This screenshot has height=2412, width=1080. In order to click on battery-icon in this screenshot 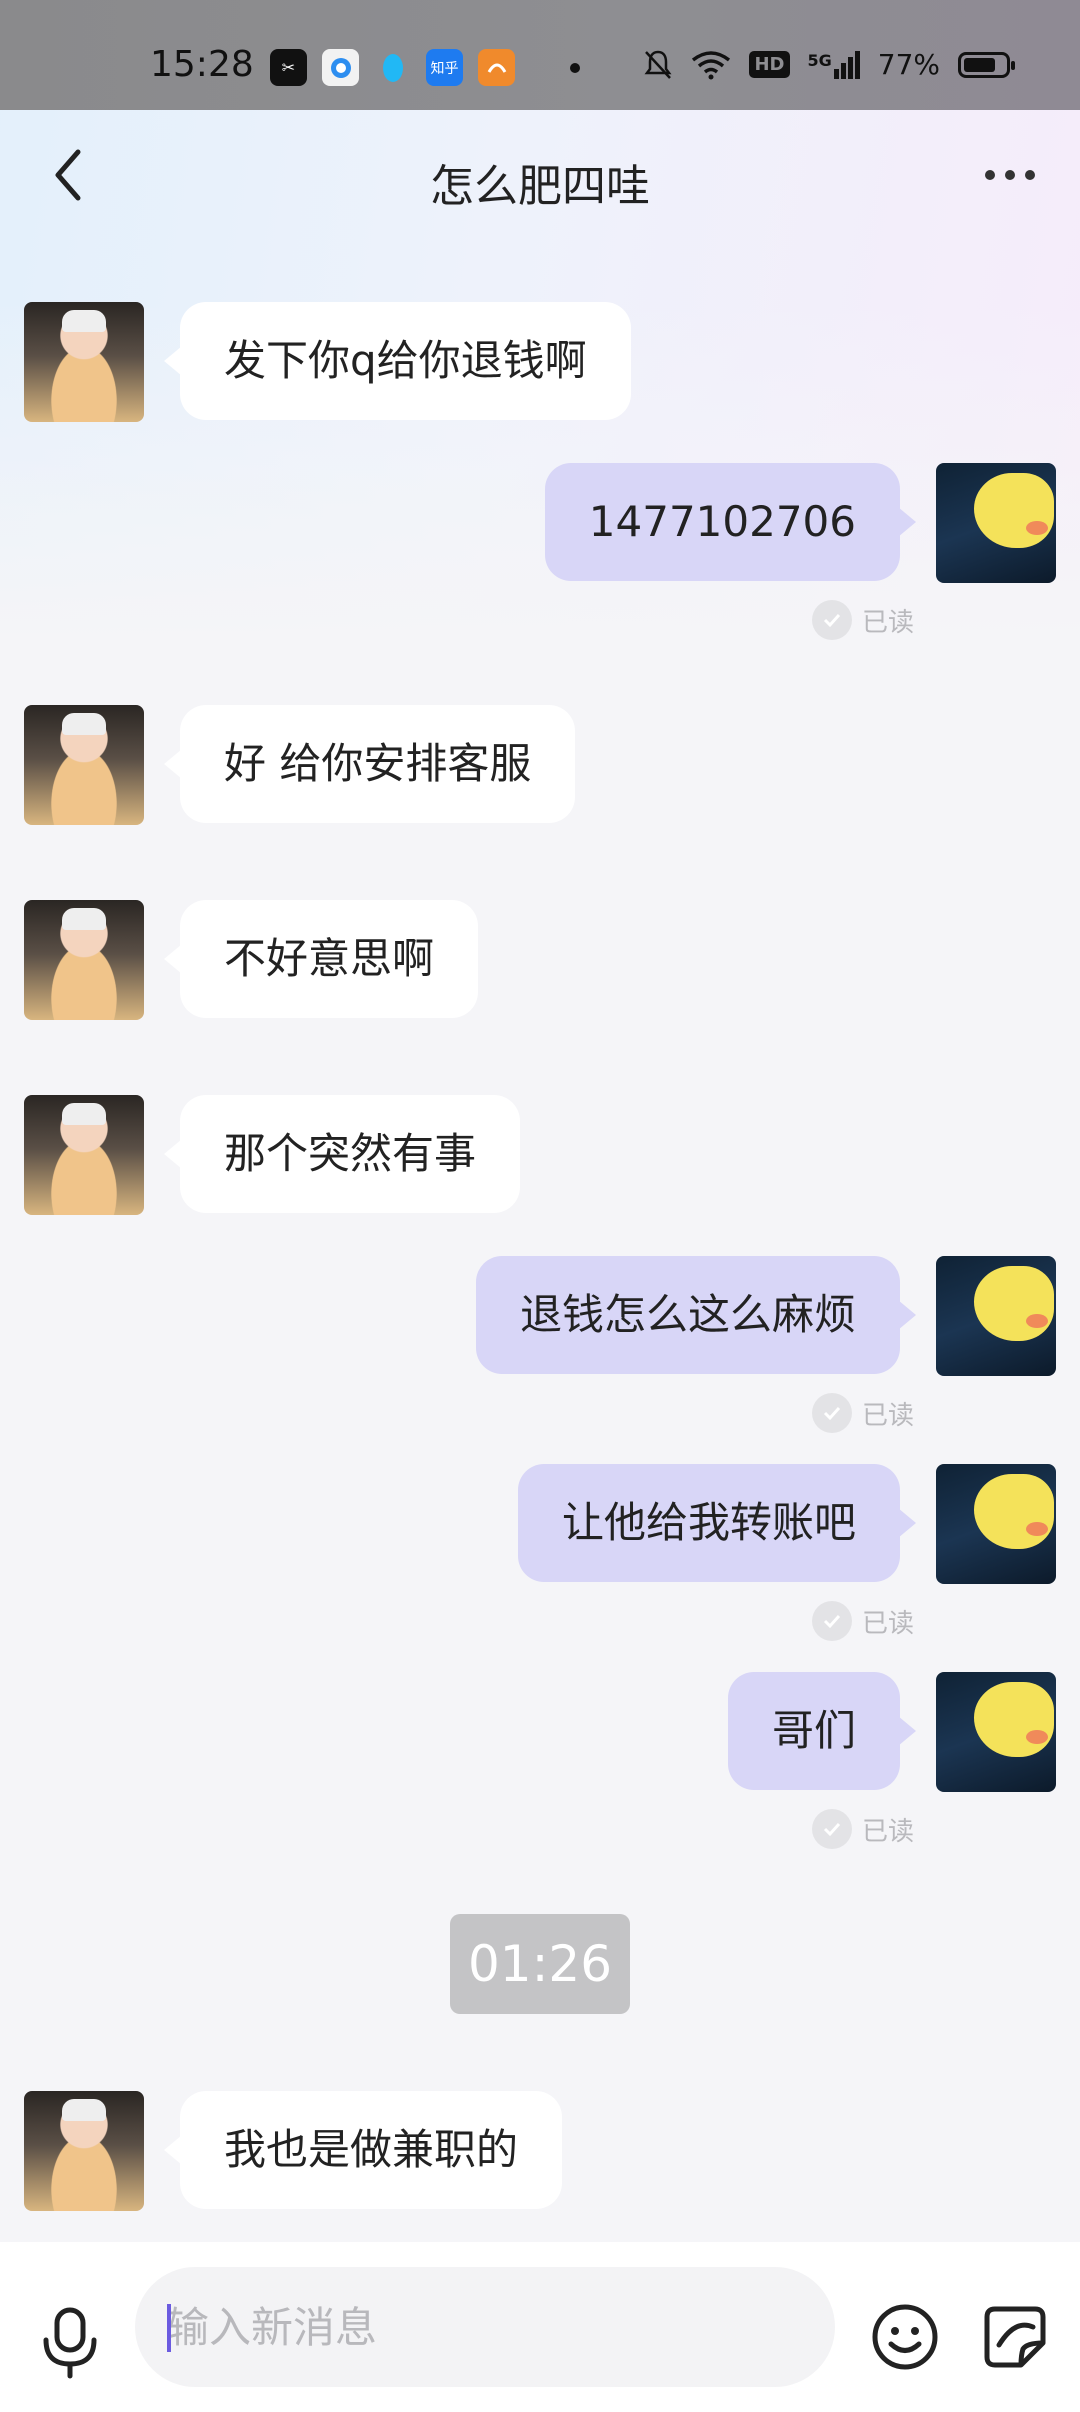, I will do `click(986, 64)`.